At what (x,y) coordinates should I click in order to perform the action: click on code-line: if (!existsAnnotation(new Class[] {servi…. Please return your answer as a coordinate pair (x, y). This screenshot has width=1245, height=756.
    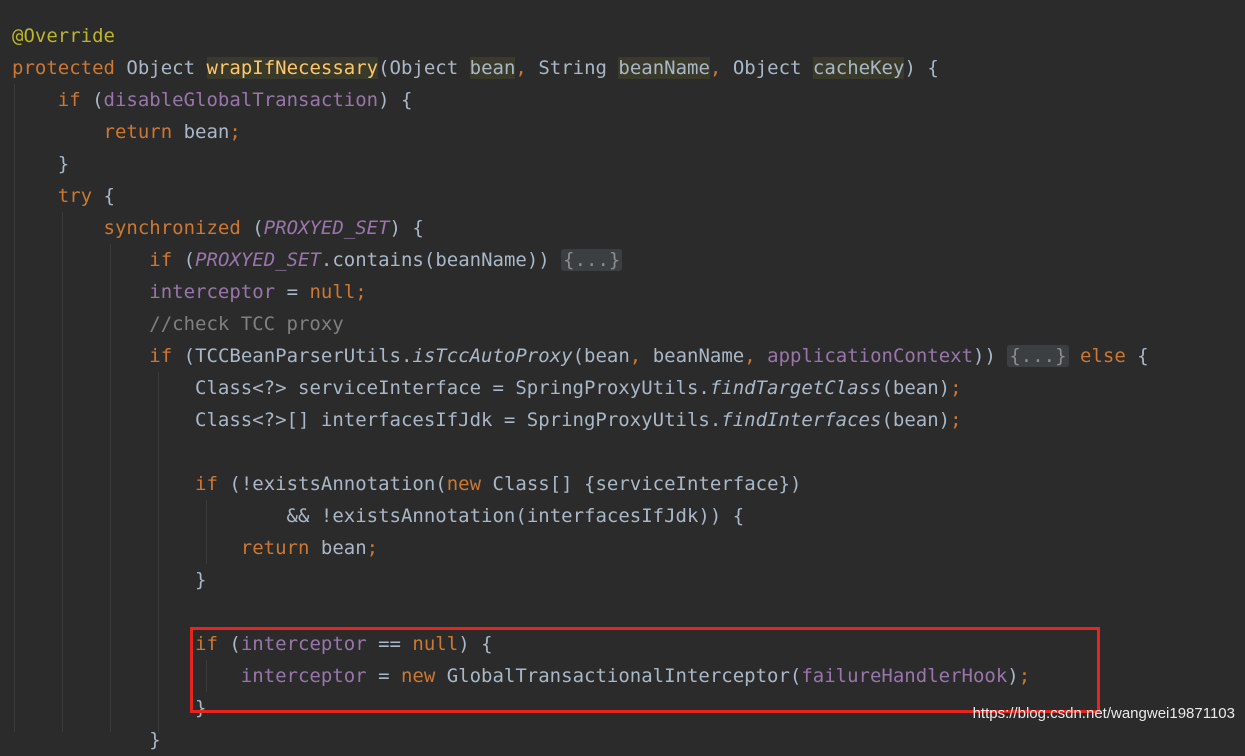
    Looking at the image, I should click on (498, 484).